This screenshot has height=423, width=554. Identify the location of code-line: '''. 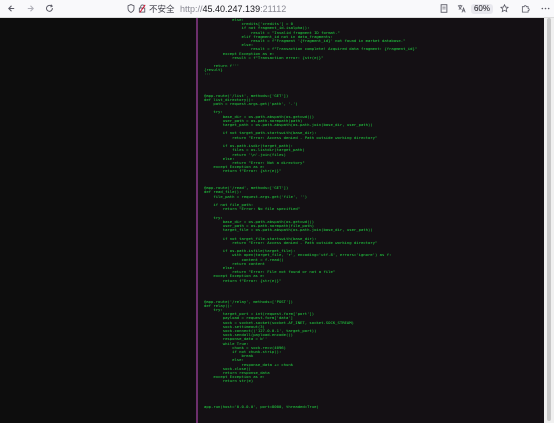
(208, 74).